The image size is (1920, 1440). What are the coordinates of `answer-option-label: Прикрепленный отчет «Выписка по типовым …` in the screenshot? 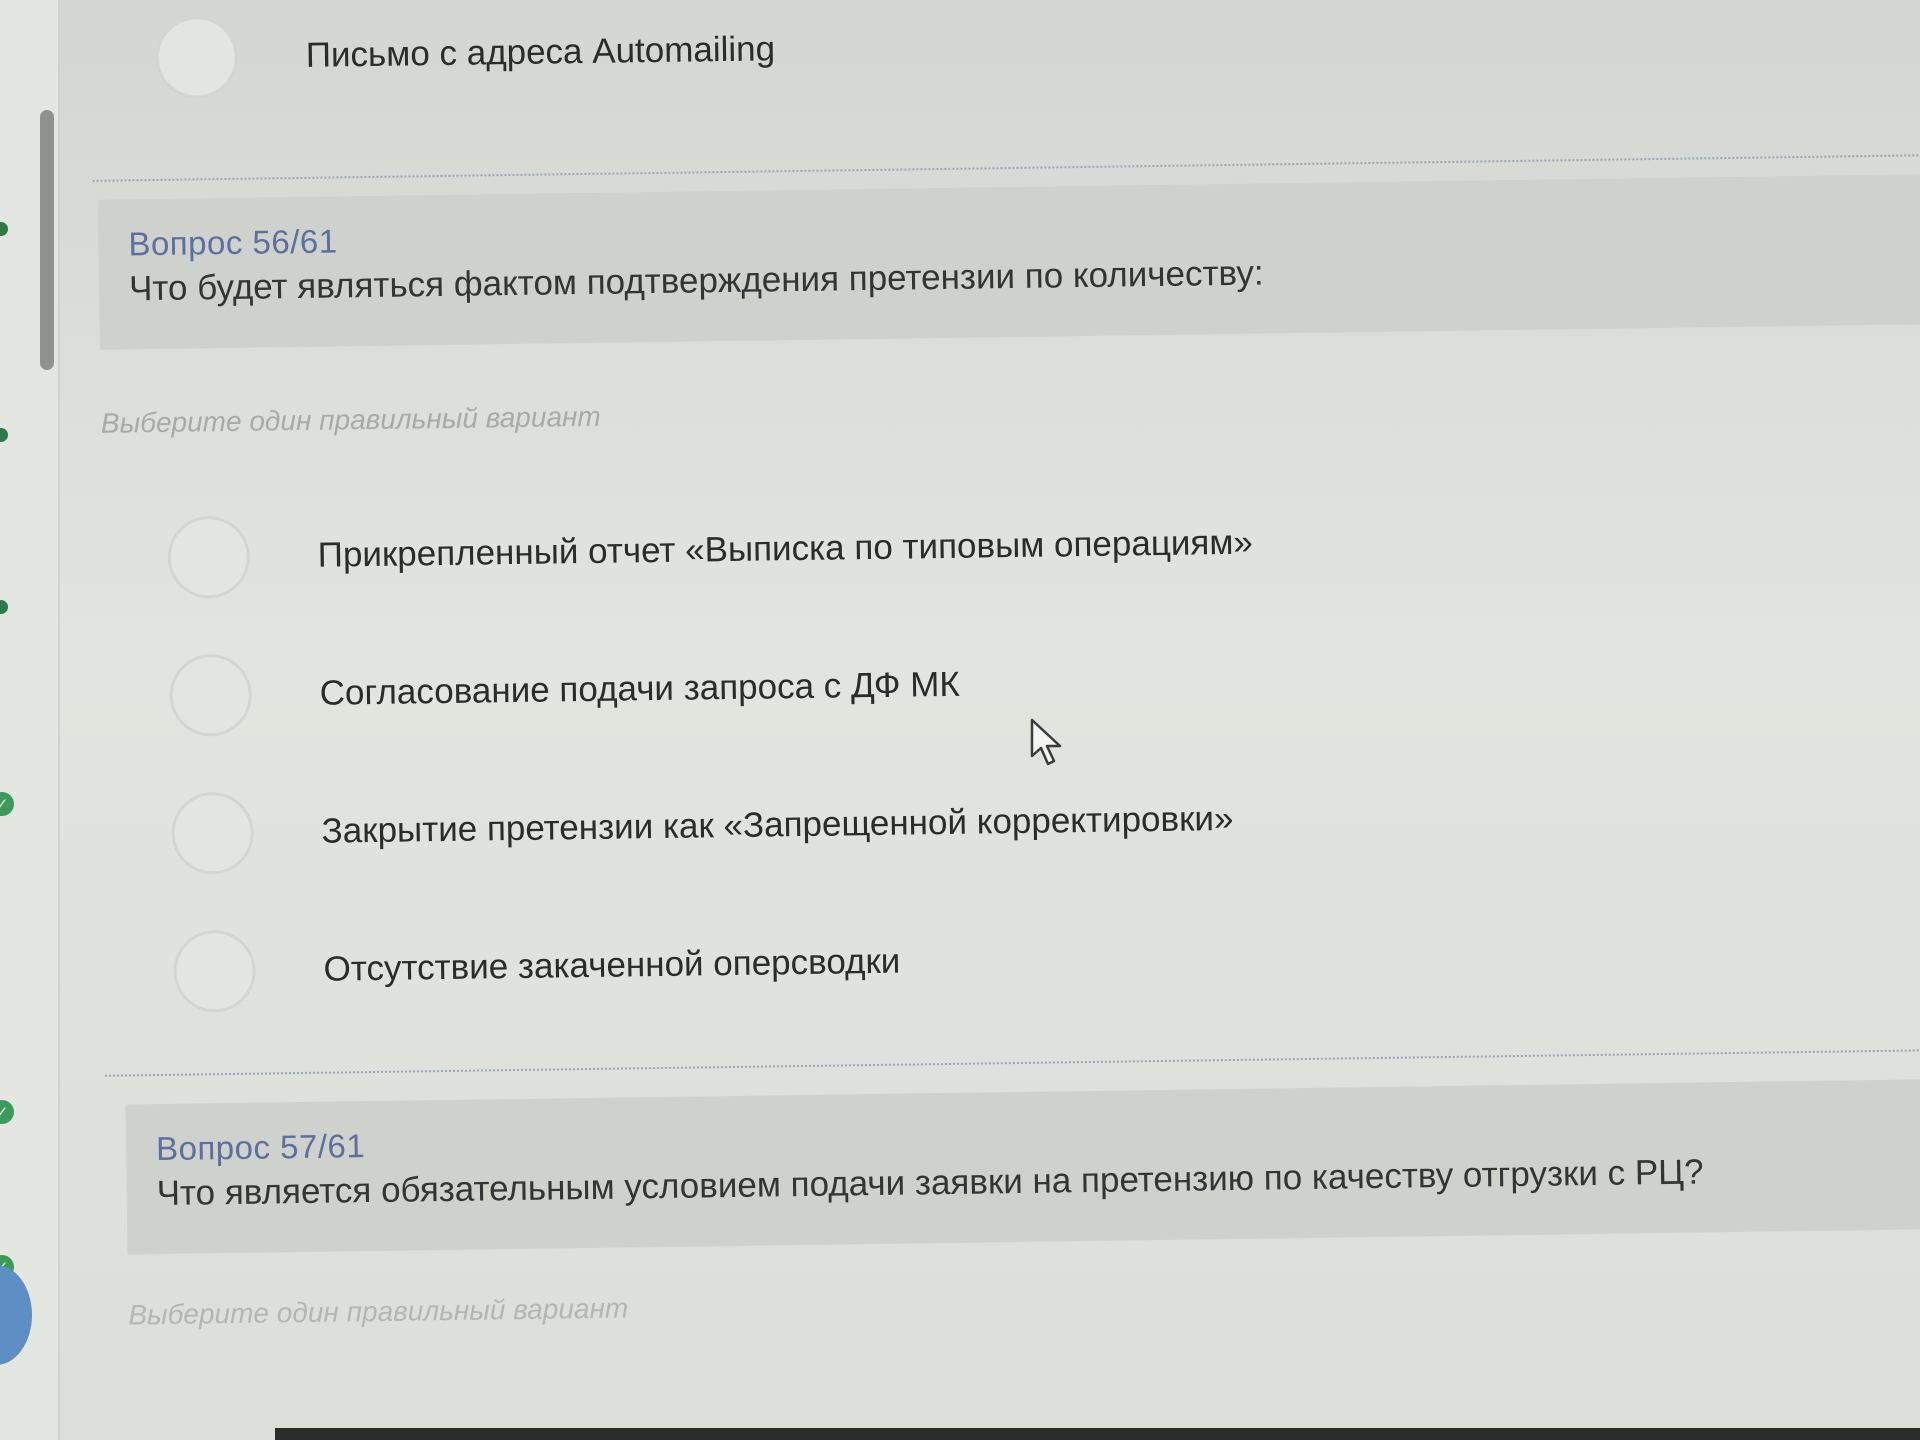 It's located at (785, 548).